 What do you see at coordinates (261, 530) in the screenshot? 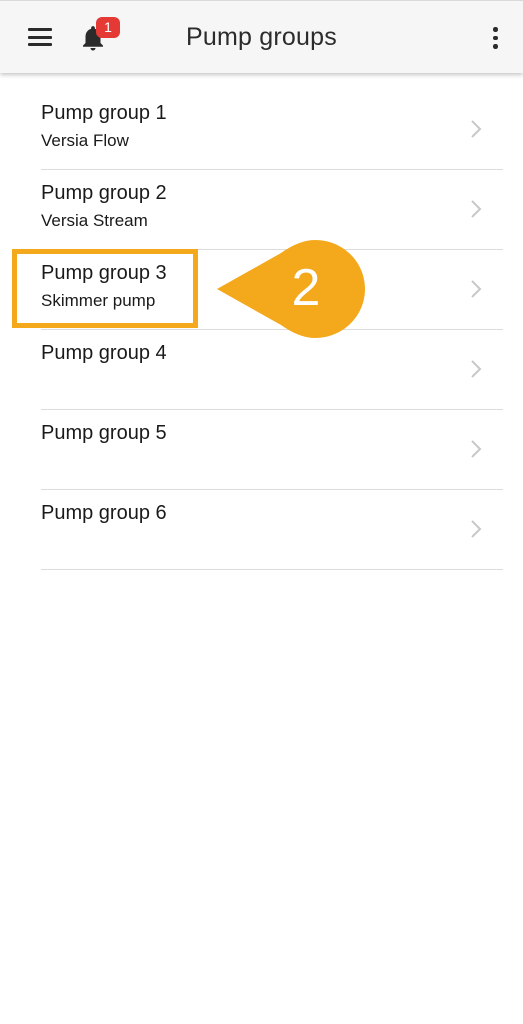
I see `pump-group-item-6: Pump group 6` at bounding box center [261, 530].